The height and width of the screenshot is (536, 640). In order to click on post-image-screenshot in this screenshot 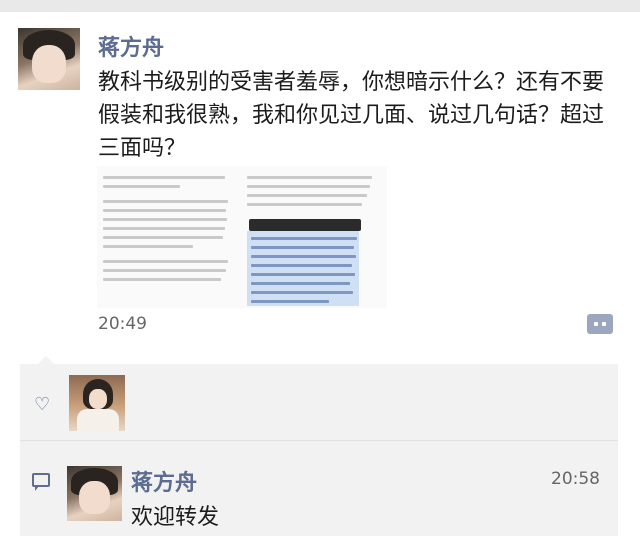, I will do `click(242, 237)`.